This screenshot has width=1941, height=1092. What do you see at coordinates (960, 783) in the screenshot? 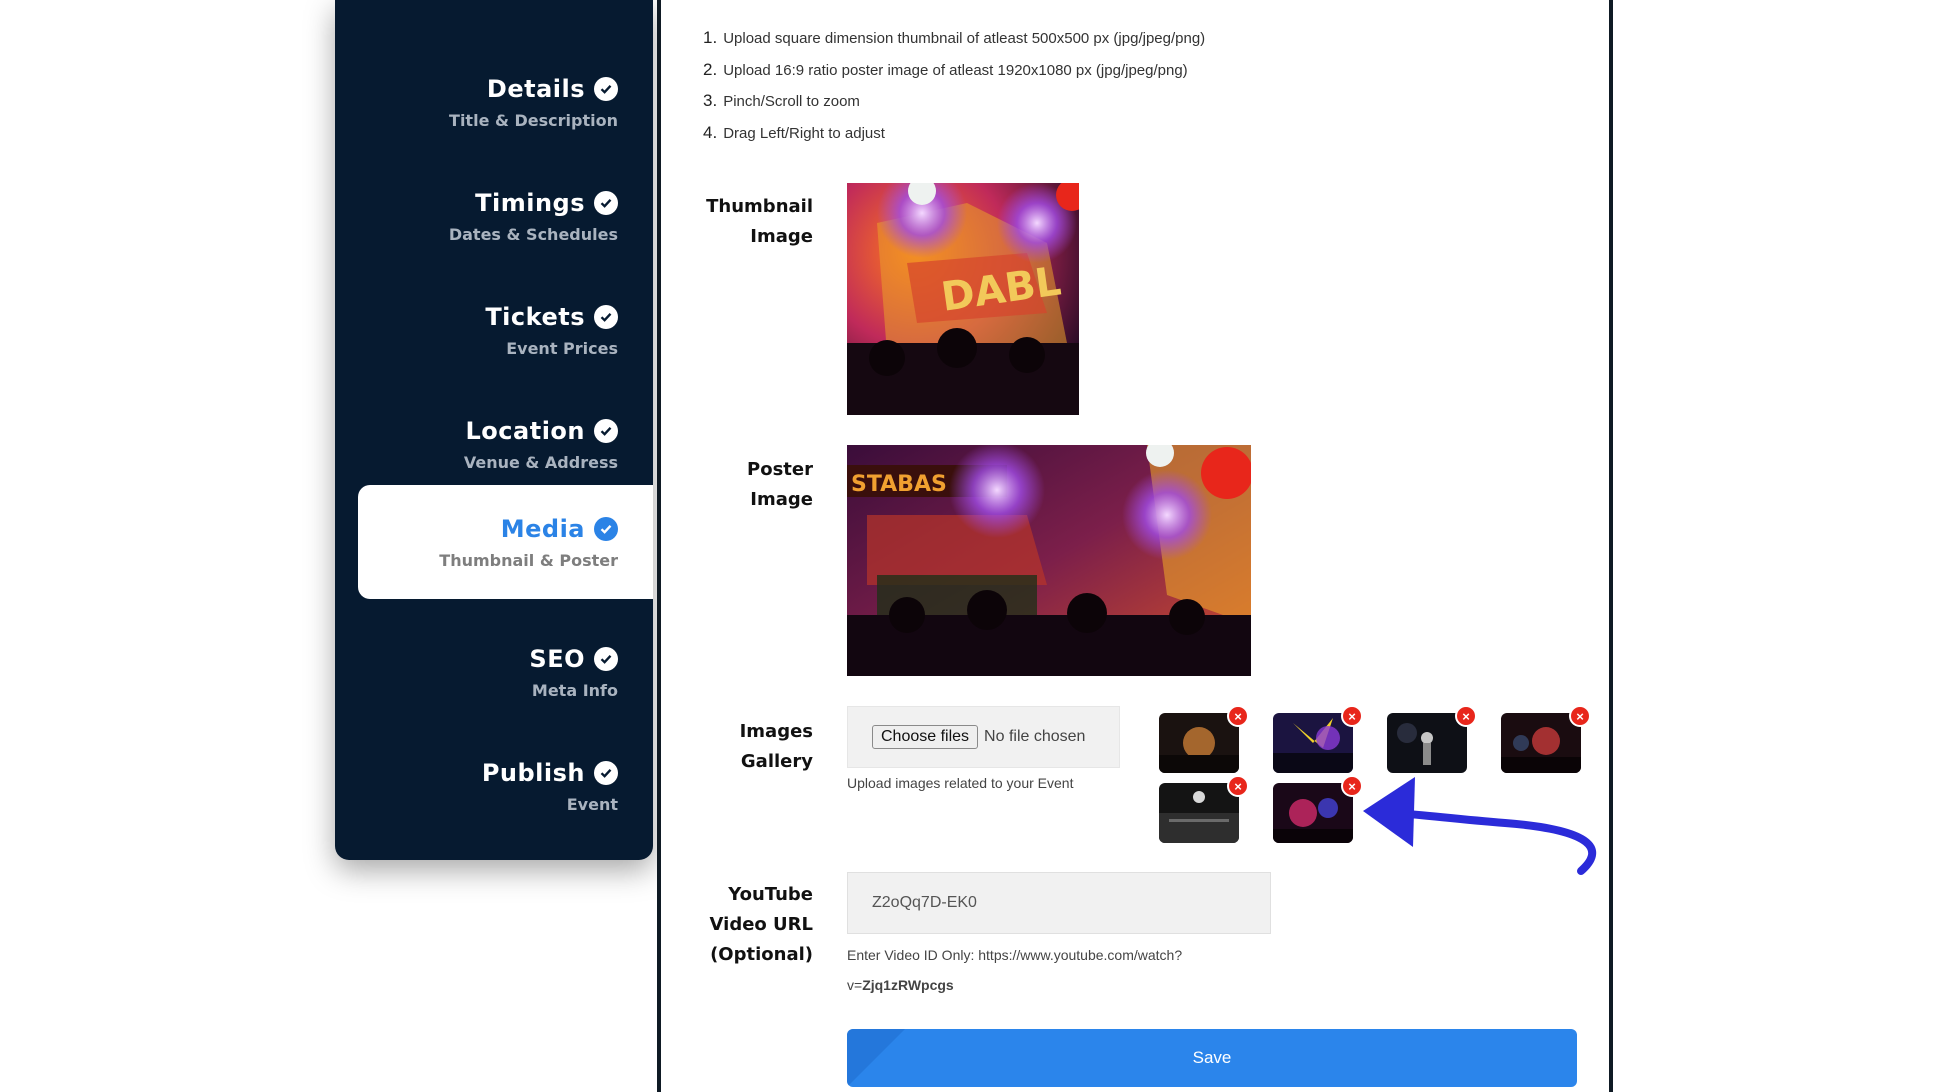
I see `gallery-help-text: Upload images related to your Event` at bounding box center [960, 783].